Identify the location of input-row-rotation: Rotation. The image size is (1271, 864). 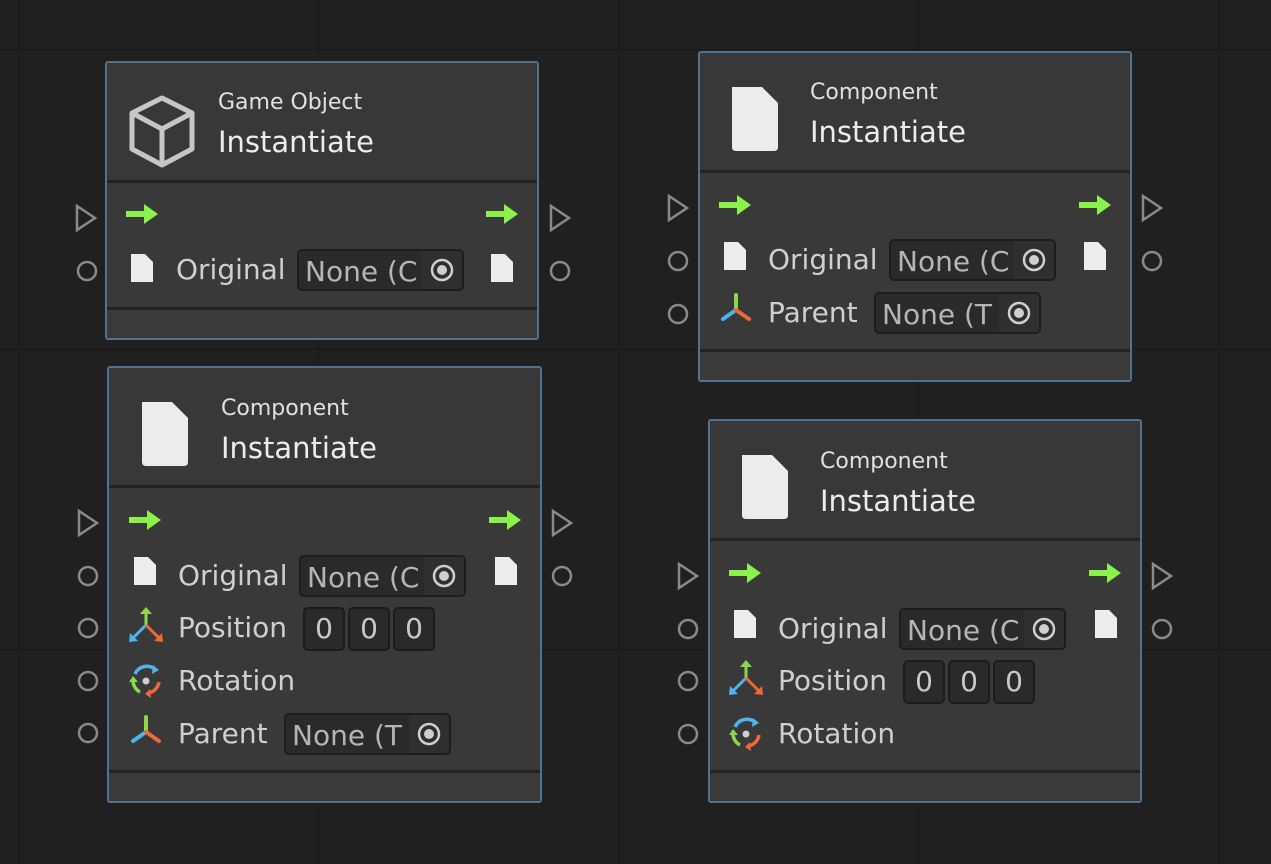
(925, 735).